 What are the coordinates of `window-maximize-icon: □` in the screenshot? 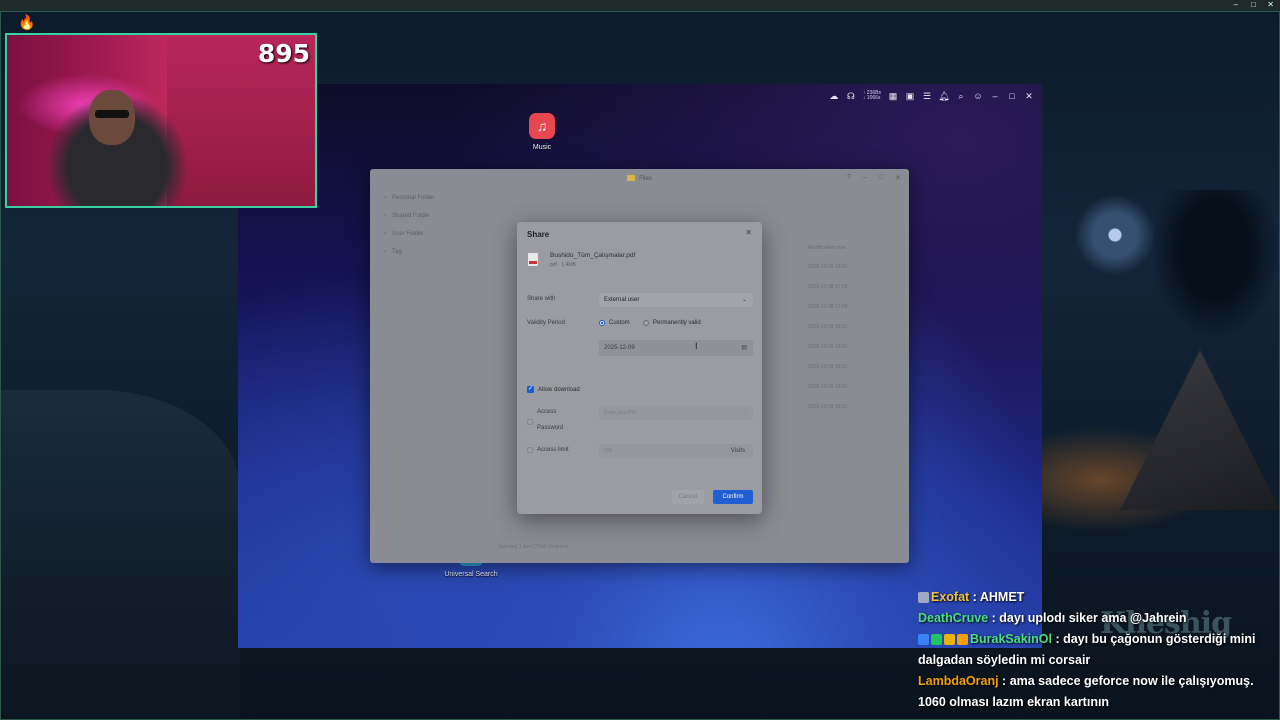 It's located at (1012, 96).